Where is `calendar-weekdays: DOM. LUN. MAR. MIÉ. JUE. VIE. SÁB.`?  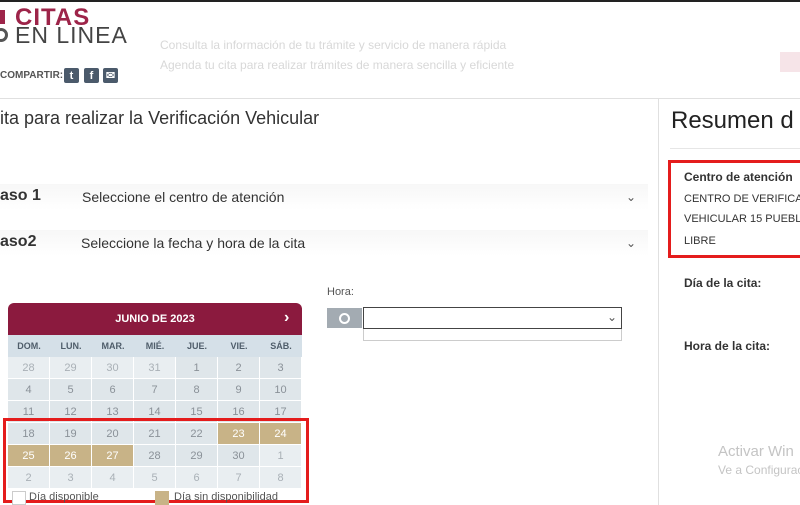
calendar-weekdays: DOM. LUN. MAR. MIÉ. JUE. VIE. SÁB. is located at coordinates (155, 346).